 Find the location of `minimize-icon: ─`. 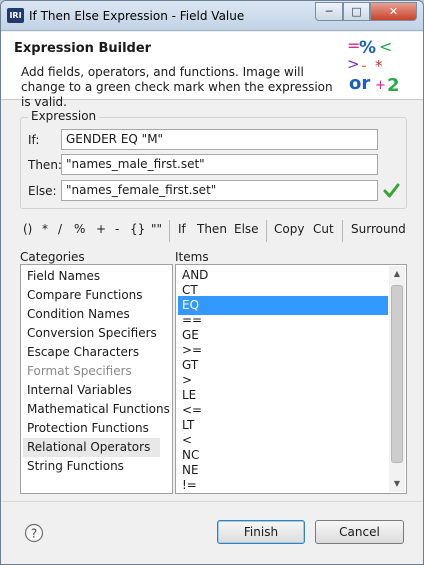

minimize-icon: ─ is located at coordinates (329, 11).